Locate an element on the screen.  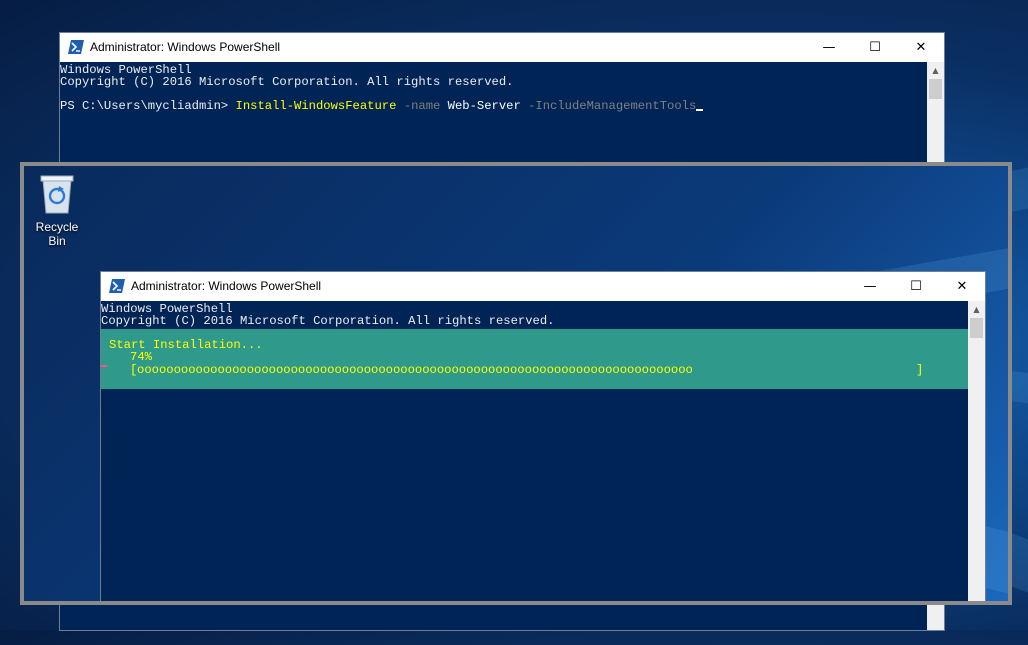
recycle-bin-shortcut: Recycle Bin is located at coordinates (57, 210).